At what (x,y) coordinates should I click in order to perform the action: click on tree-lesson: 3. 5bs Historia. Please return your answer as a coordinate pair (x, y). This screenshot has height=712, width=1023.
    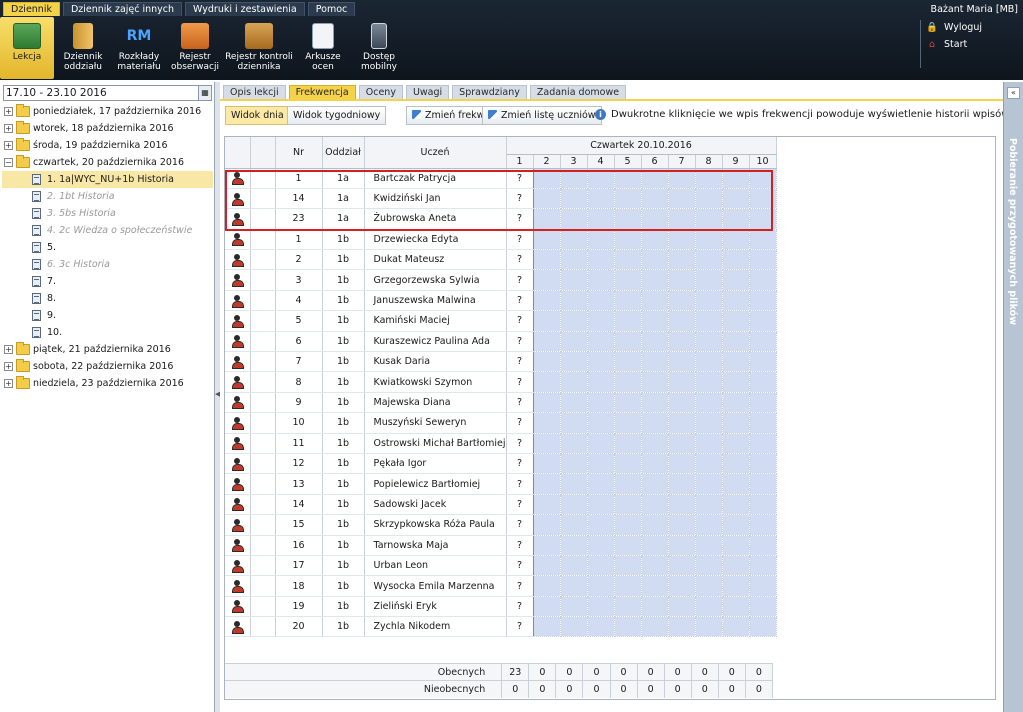
    Looking at the image, I should click on (107, 213).